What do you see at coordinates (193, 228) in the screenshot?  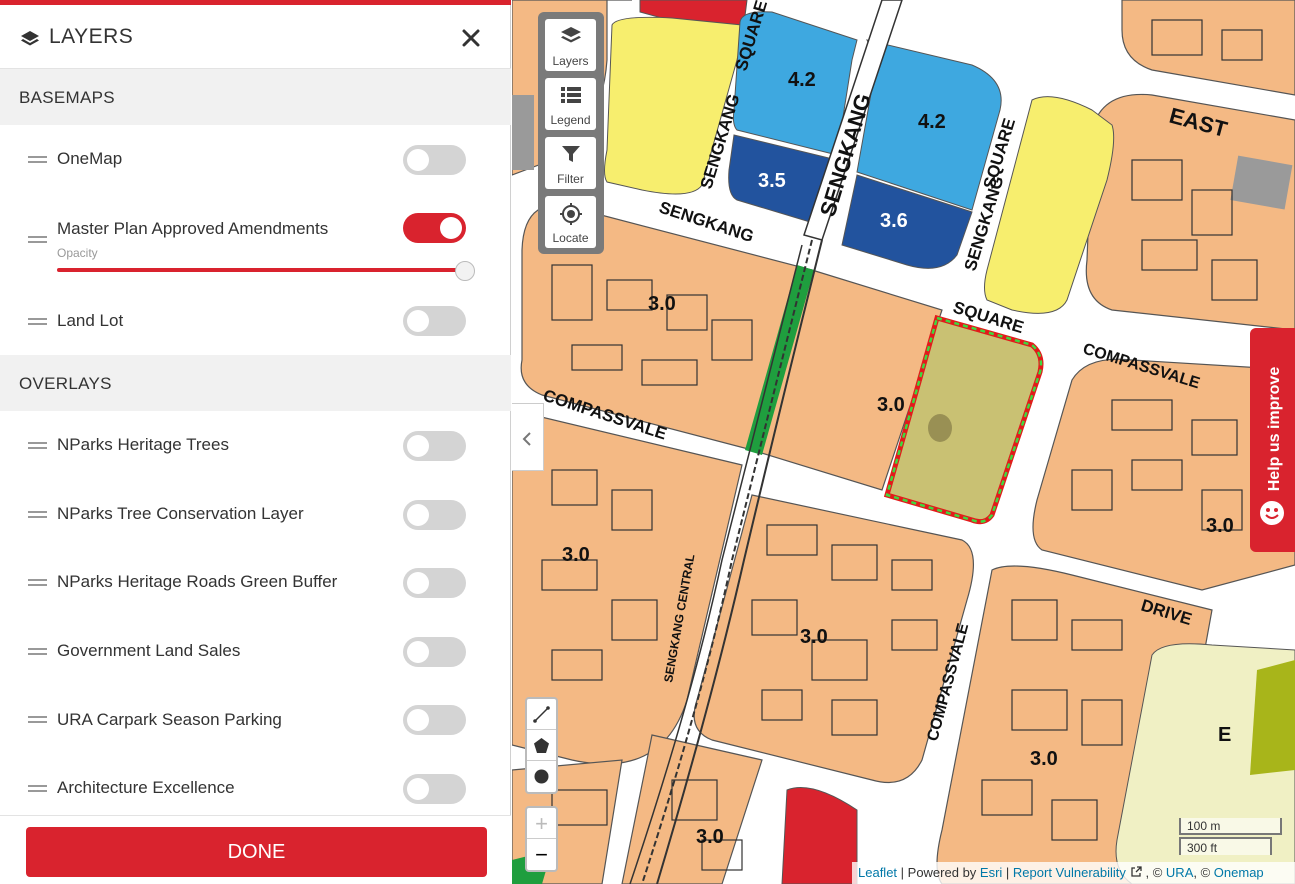 I see `basemap-label: Master Plan Approved Amendments` at bounding box center [193, 228].